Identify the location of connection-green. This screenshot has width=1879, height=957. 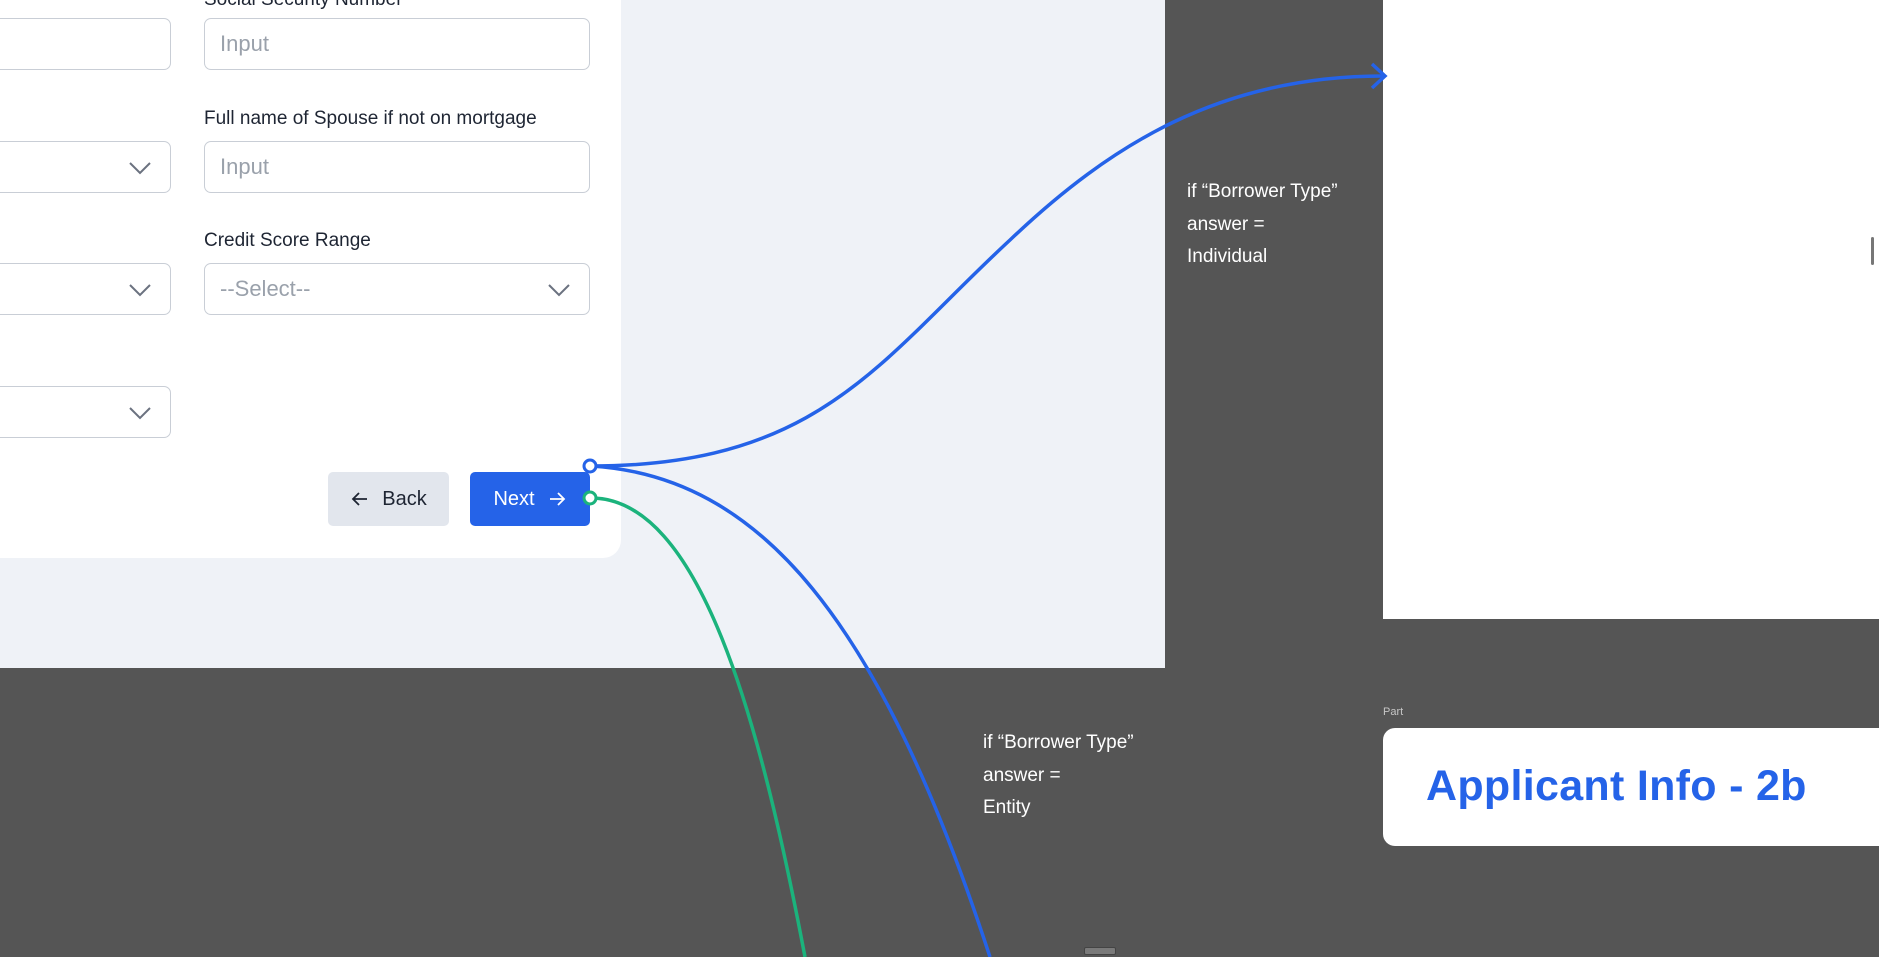
(698, 726).